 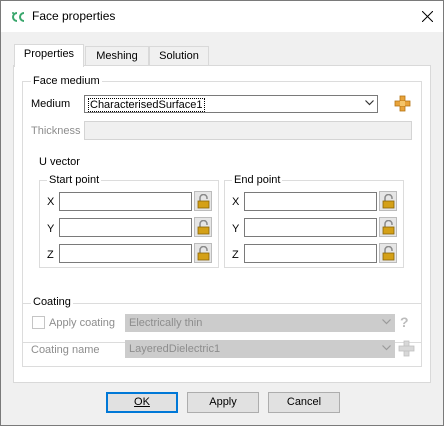 I want to click on thickness-field, so click(x=248, y=130).